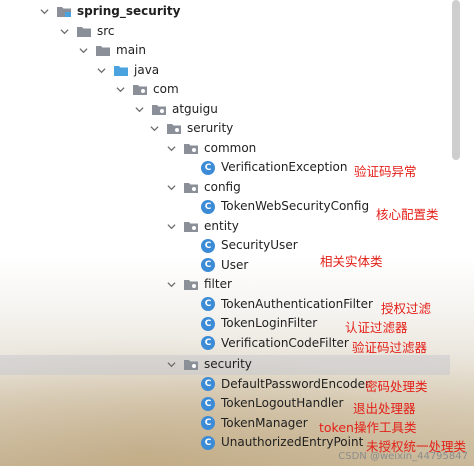 Image resolution: width=474 pixels, height=466 pixels. Describe the element at coordinates (147, 69) in the screenshot. I see `tree-node-label: java` at that location.